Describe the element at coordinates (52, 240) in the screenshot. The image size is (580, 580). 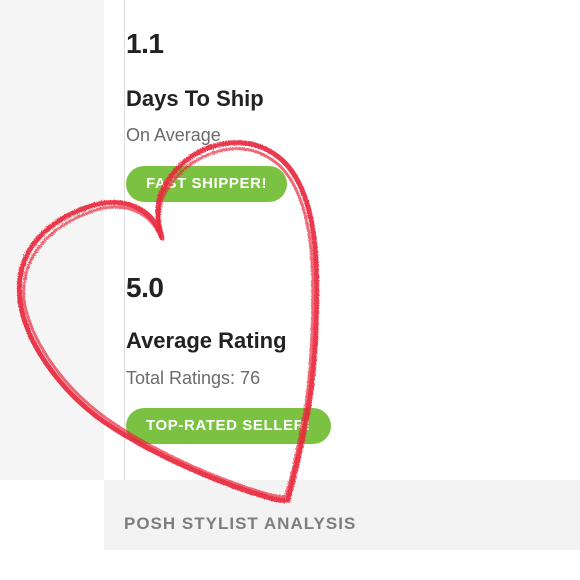
I see `left-gutter` at that location.